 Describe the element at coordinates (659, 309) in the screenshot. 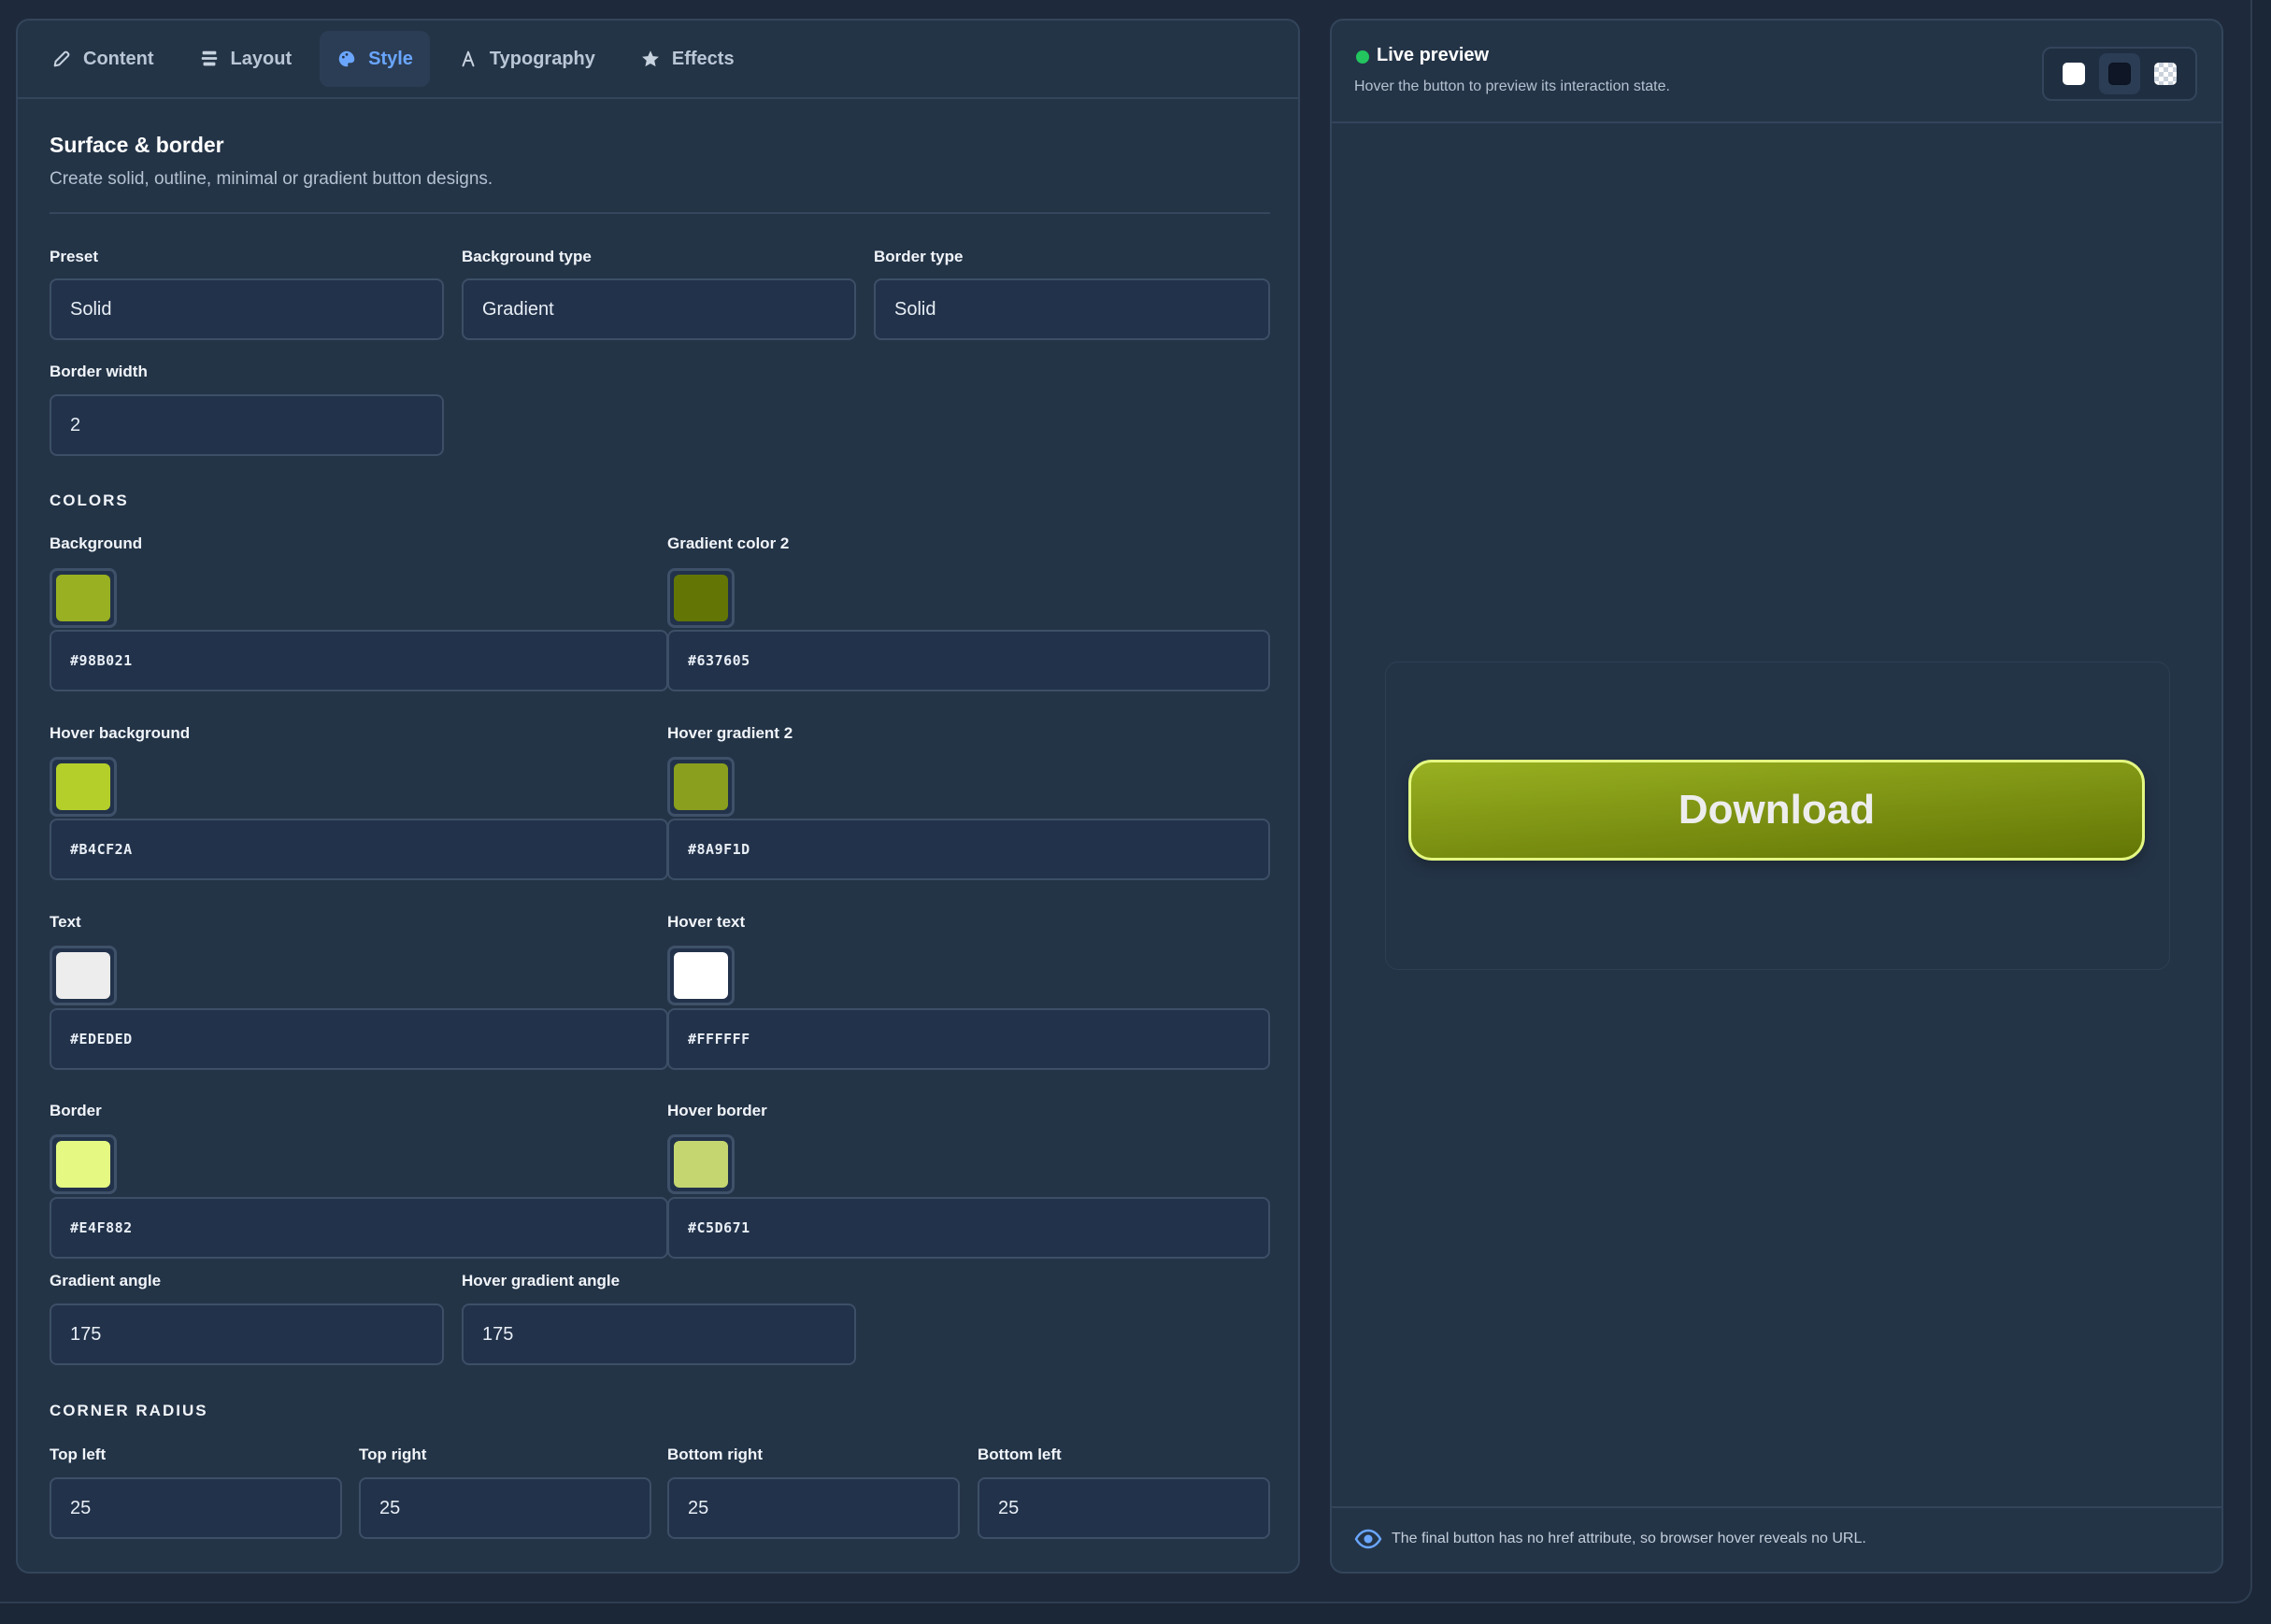

I see `background-type-select: Gradient` at that location.